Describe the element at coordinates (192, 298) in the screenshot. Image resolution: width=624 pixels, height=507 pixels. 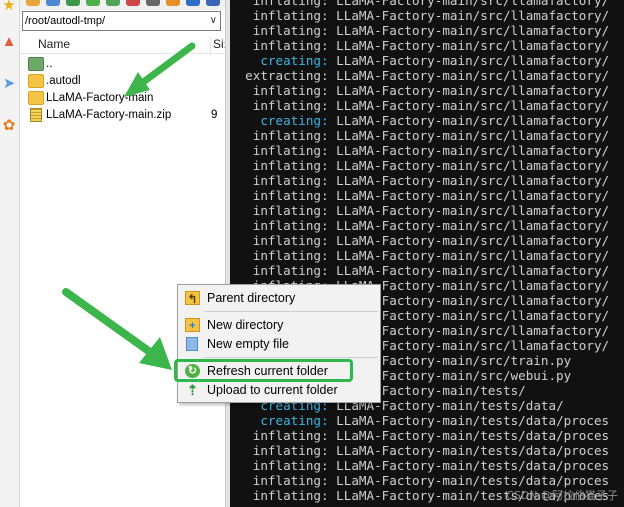
I see `parent-directory-icon: ↰` at that location.